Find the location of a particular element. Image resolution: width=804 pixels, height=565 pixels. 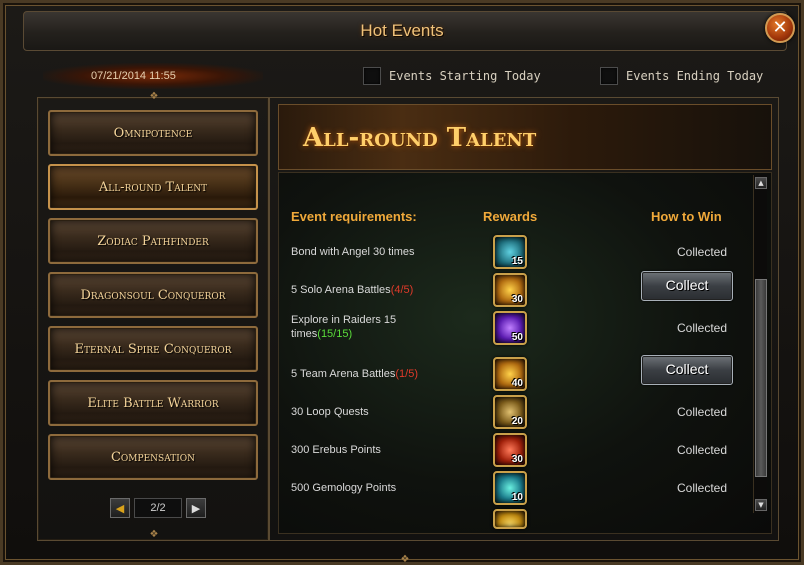

event-title: All-round Talent is located at coordinates (420, 138).